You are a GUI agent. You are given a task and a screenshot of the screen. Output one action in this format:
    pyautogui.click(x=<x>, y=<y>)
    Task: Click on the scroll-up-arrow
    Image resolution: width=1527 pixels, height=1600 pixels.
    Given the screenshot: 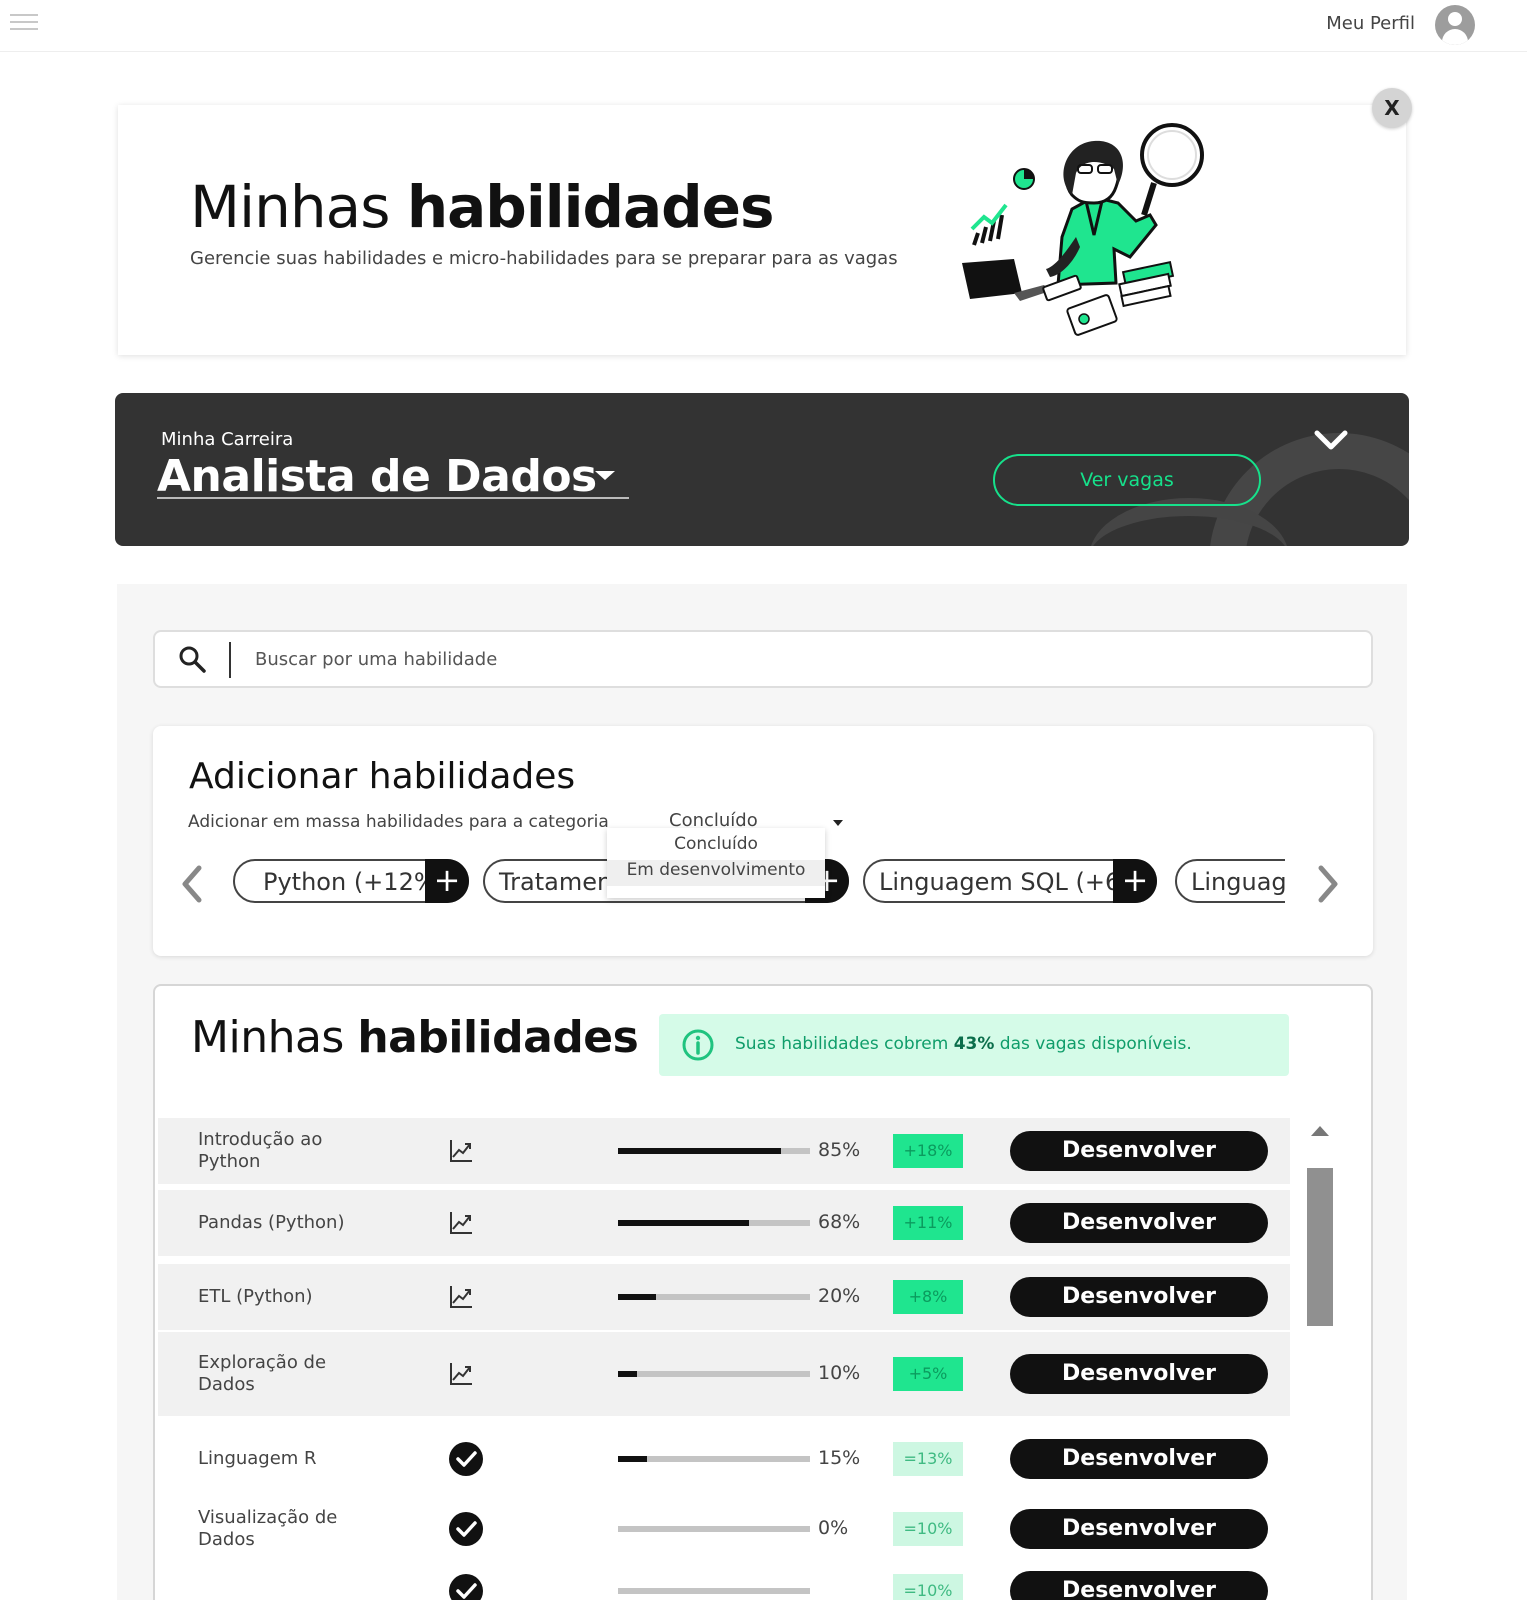 What is the action you would take?
    pyautogui.click(x=1320, y=1131)
    